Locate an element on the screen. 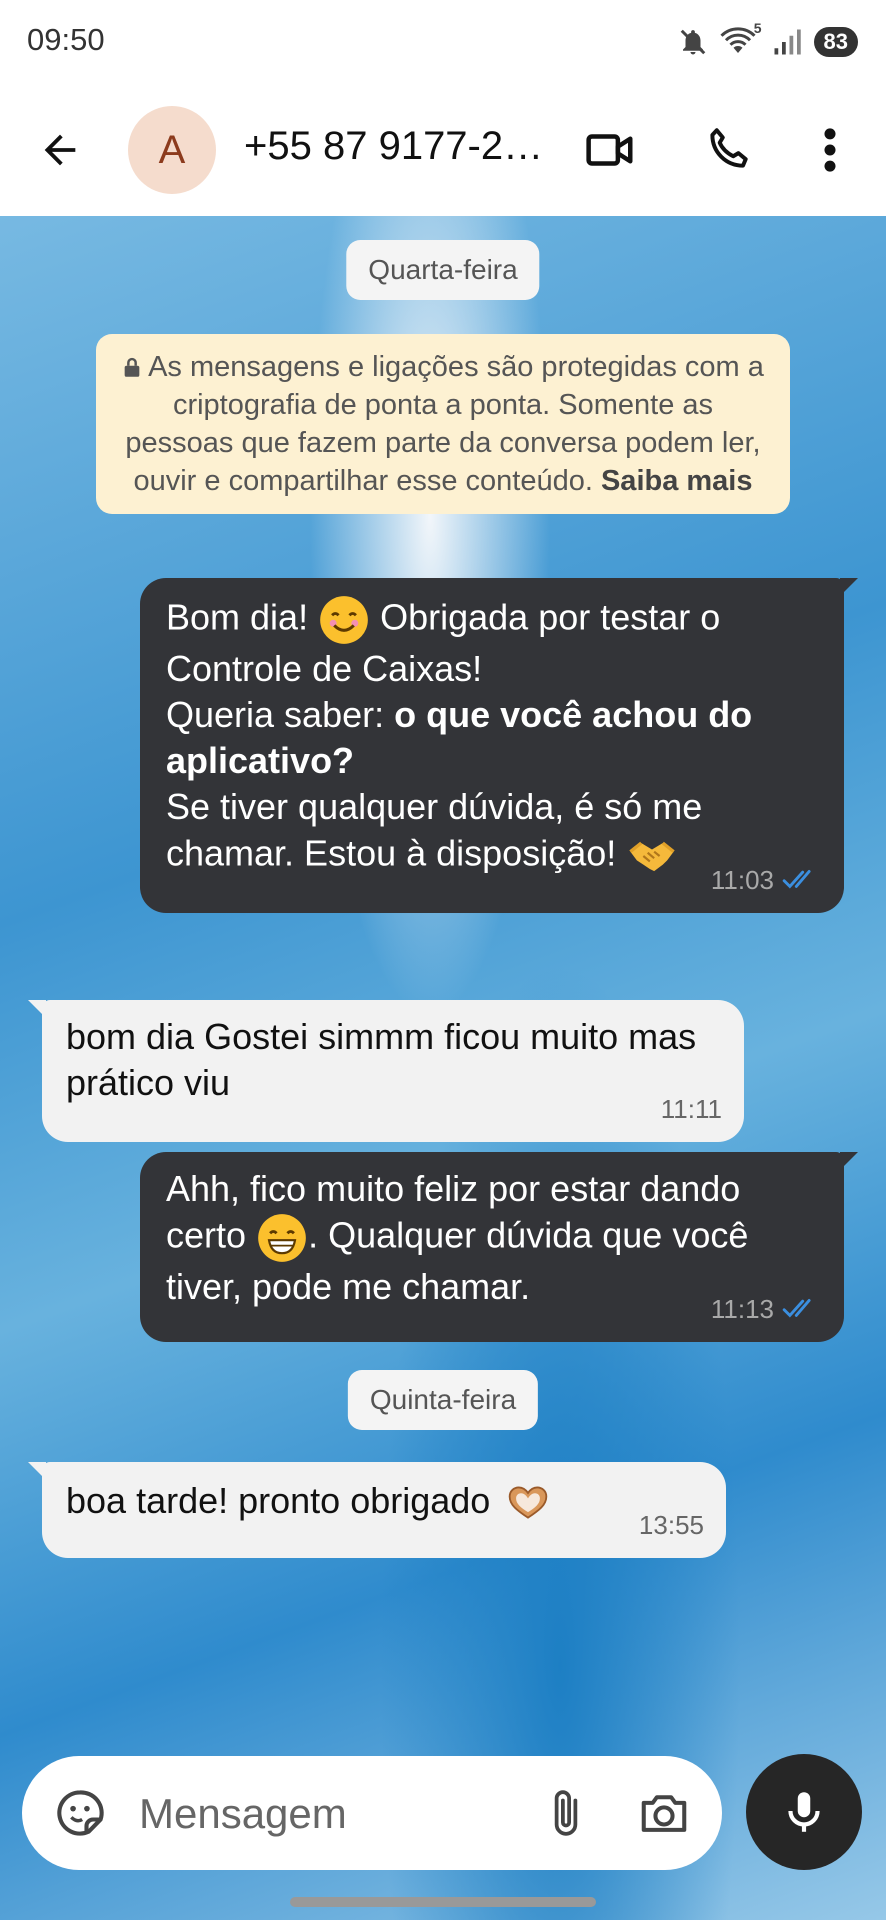  message-meta: 11:03 is located at coordinates (766, 880).